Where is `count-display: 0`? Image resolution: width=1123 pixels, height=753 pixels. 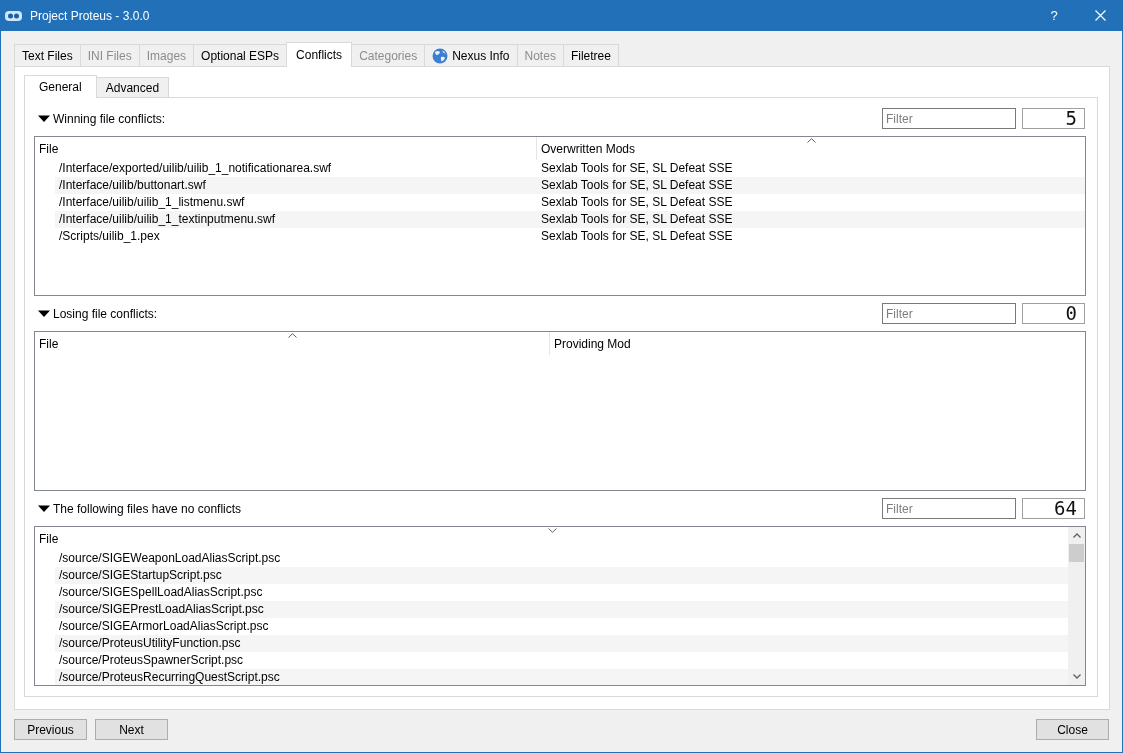 count-display: 0 is located at coordinates (1053, 313).